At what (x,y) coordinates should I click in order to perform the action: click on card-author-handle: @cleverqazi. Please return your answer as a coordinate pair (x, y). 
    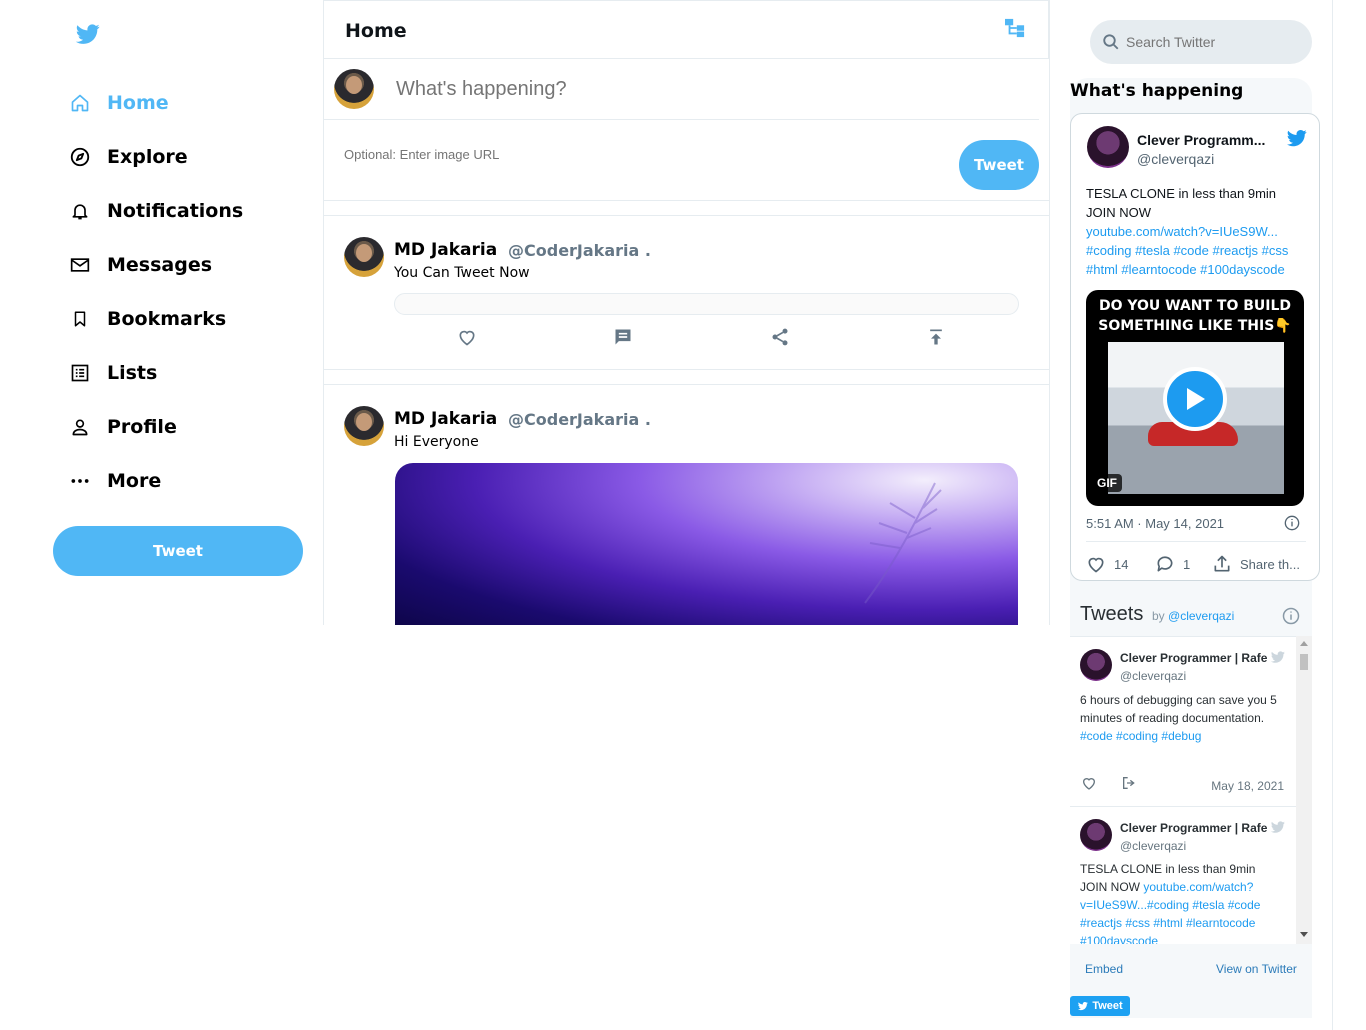
    Looking at the image, I should click on (1175, 159).